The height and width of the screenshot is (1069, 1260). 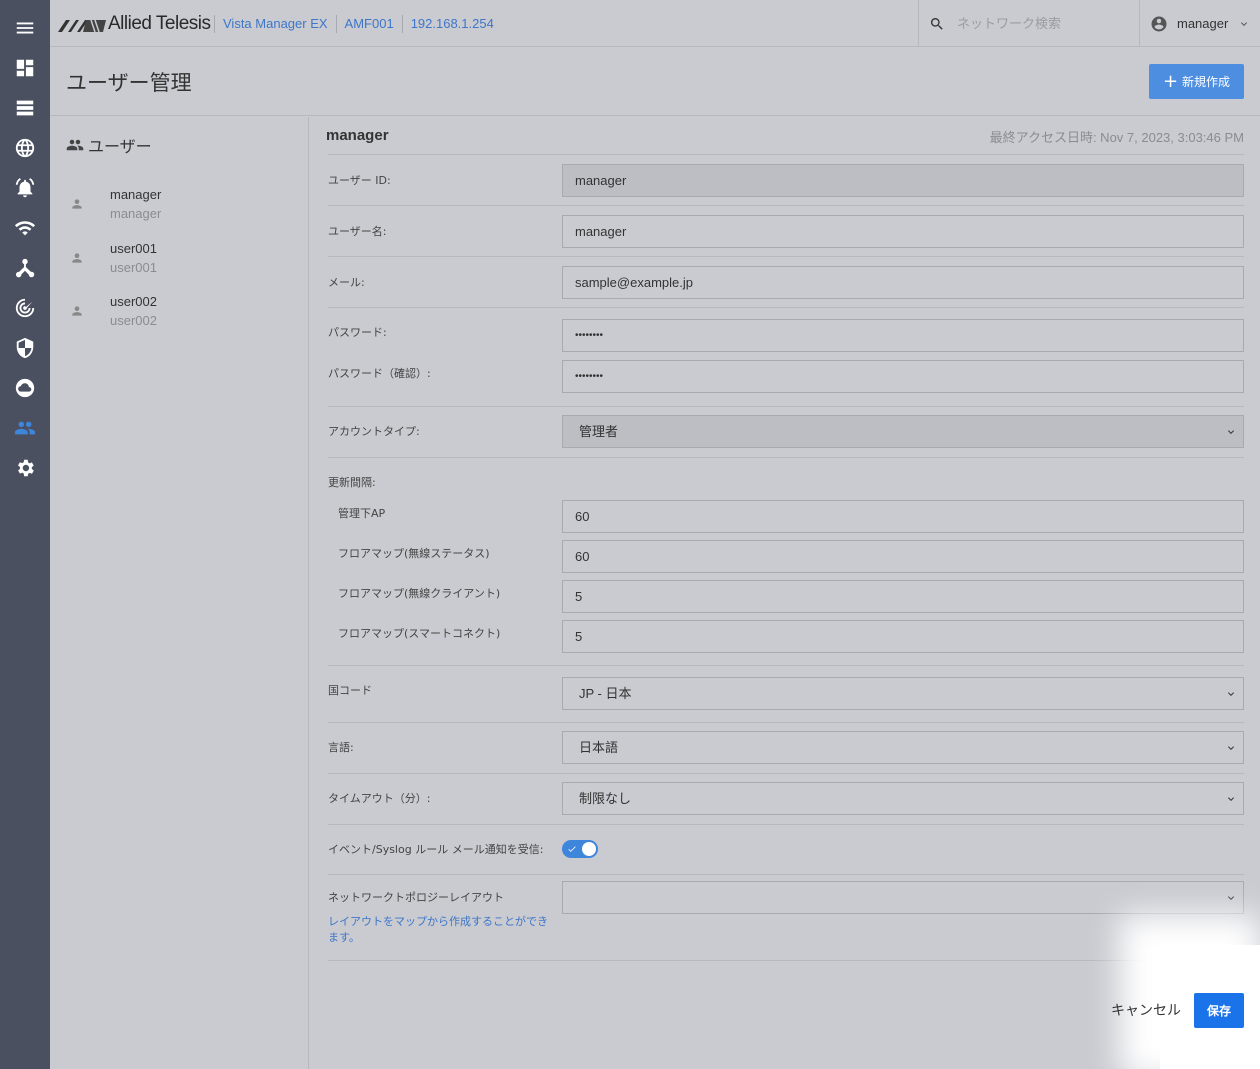 What do you see at coordinates (25, 108) in the screenshot?
I see `list-icon` at bounding box center [25, 108].